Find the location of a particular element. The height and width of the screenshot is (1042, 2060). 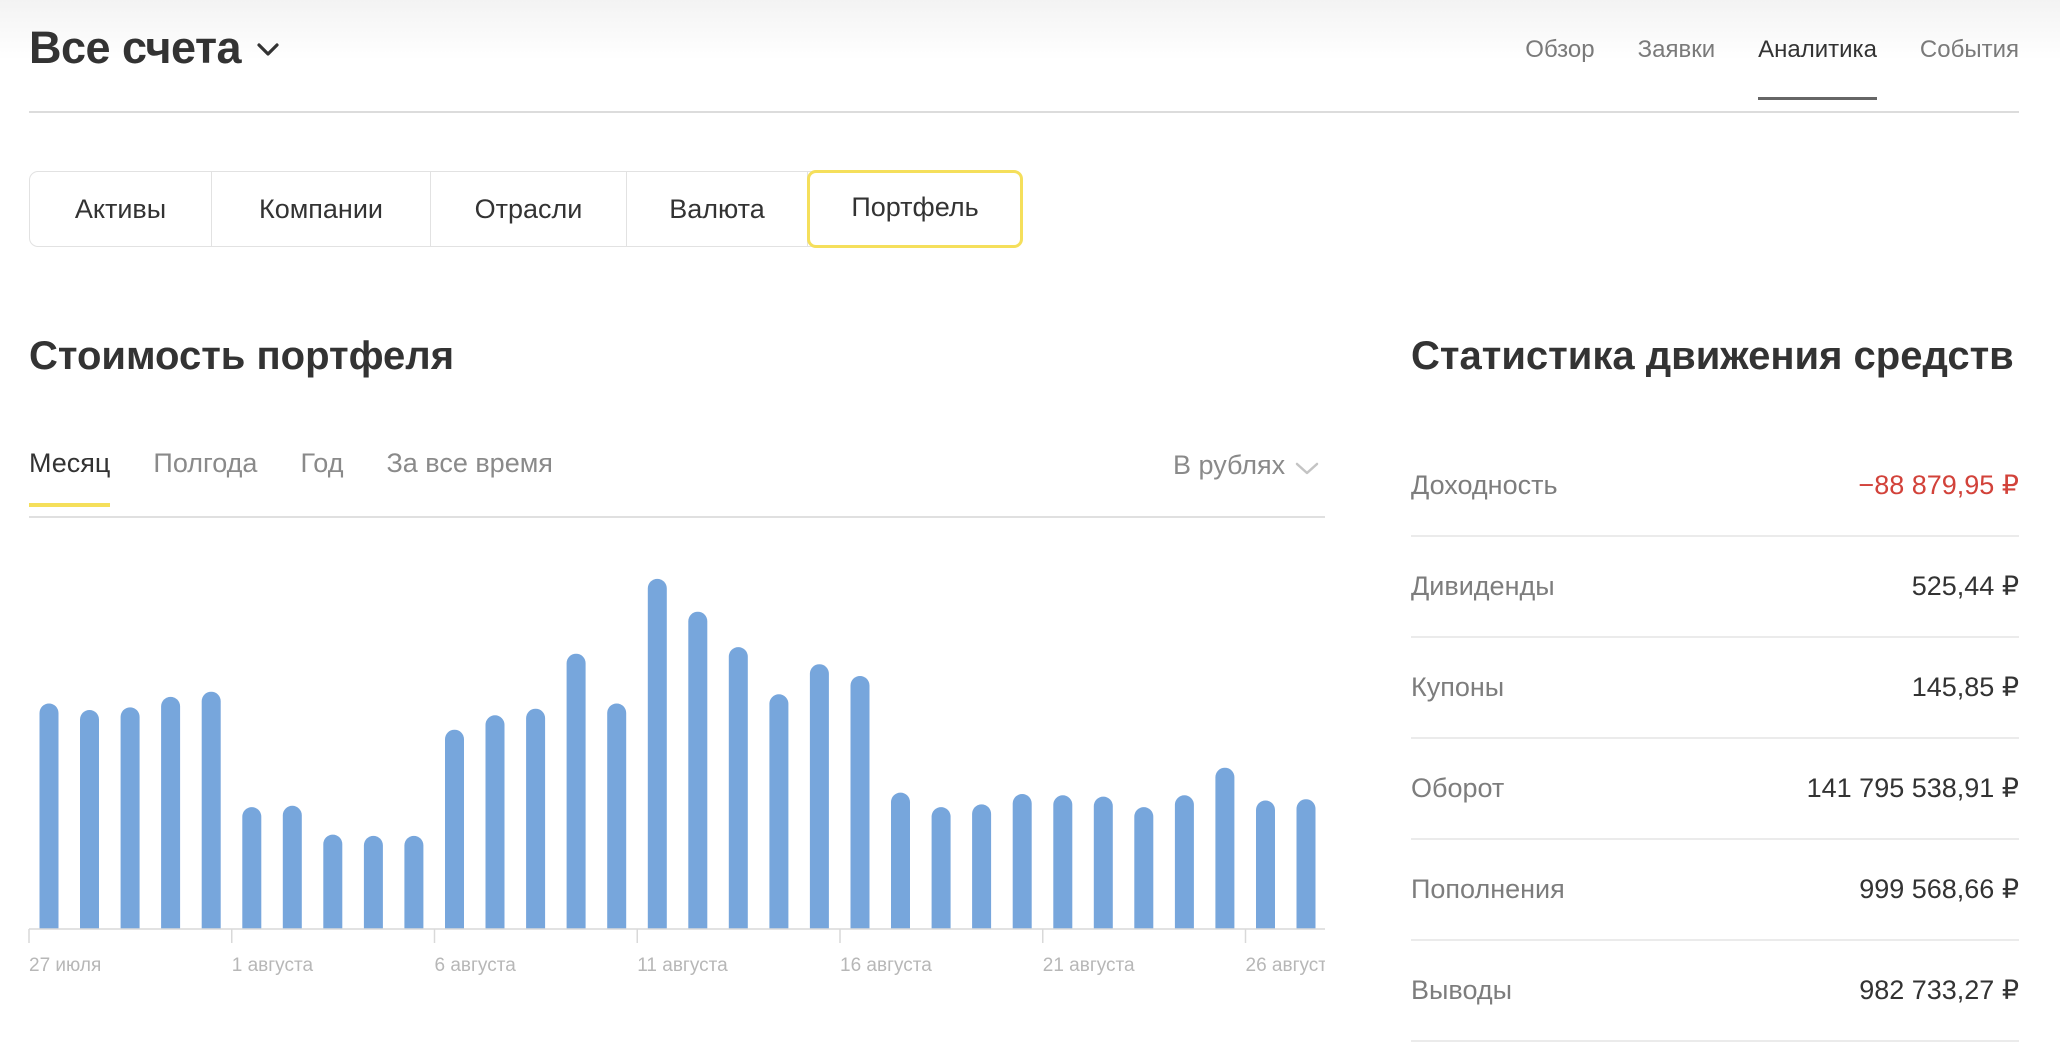

stat-label: Выводы is located at coordinates (1462, 990).